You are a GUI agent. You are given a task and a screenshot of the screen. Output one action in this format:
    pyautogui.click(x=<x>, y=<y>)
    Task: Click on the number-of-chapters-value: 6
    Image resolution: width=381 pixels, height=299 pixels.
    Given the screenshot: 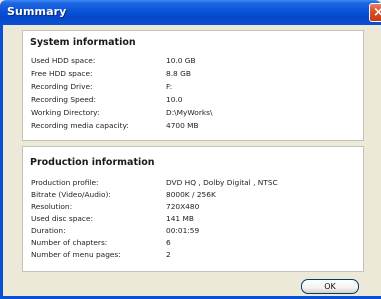 What is the action you would take?
    pyautogui.click(x=168, y=242)
    